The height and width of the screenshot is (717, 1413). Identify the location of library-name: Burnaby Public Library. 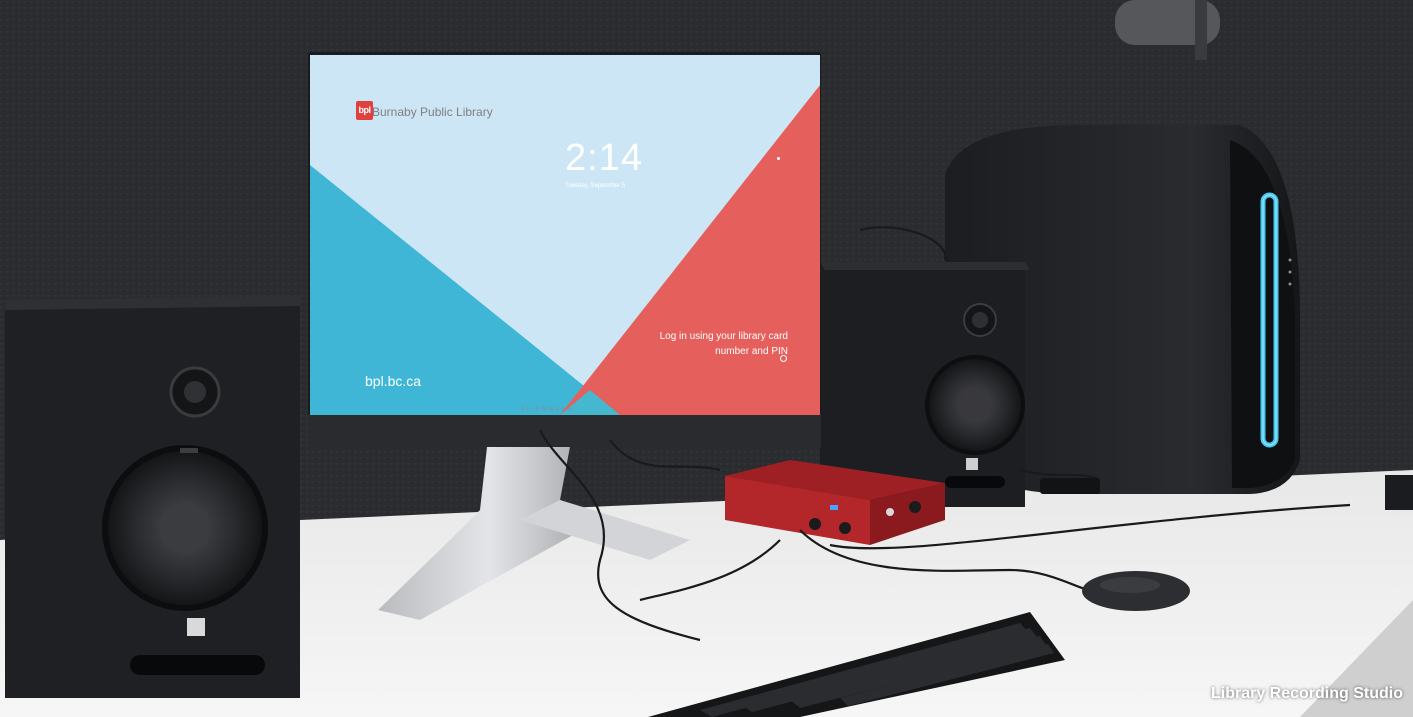
(432, 112).